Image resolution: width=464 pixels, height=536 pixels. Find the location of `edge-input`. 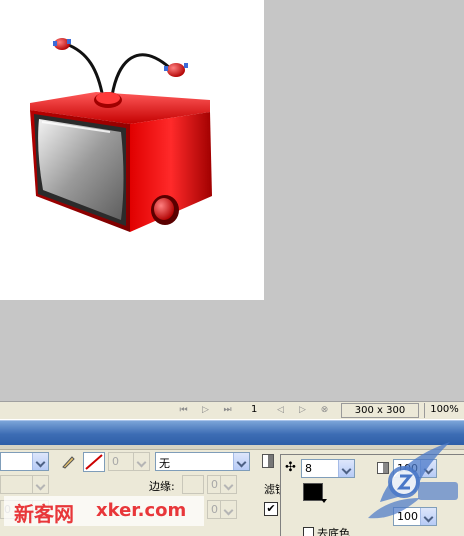

edge-input is located at coordinates (193, 484).